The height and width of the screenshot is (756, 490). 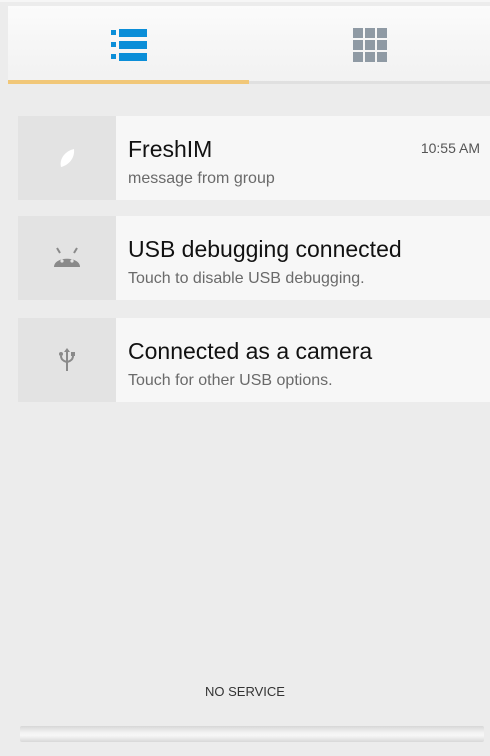 I want to click on notification-freshim: FreshIM message from group 10:55 AM, so click(x=254, y=158).